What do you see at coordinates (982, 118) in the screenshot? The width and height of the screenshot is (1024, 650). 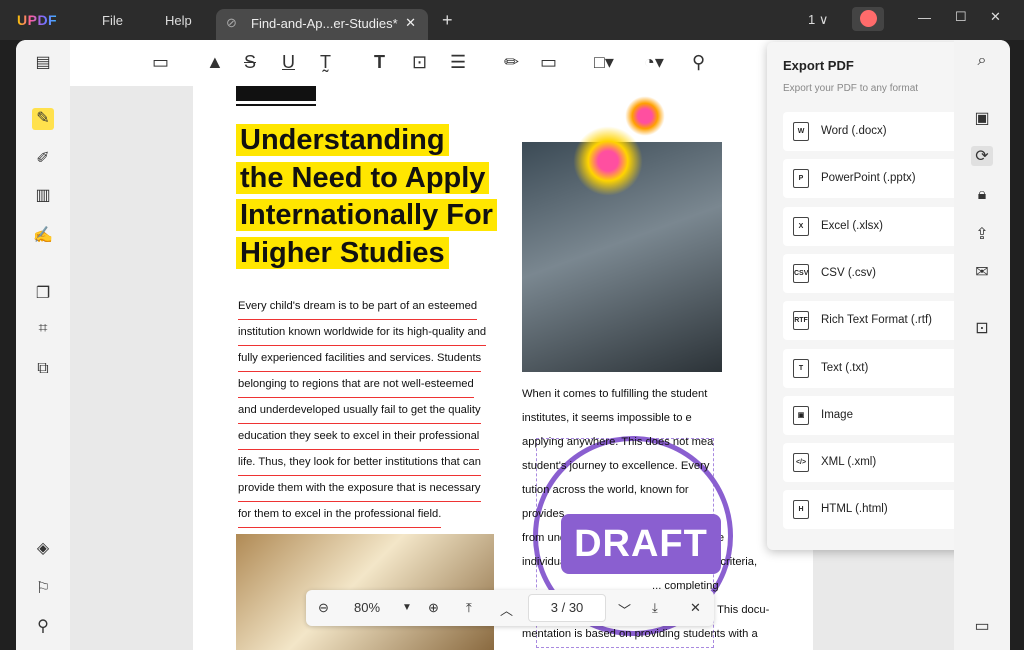 I see `ocr-icon: ▣` at bounding box center [982, 118].